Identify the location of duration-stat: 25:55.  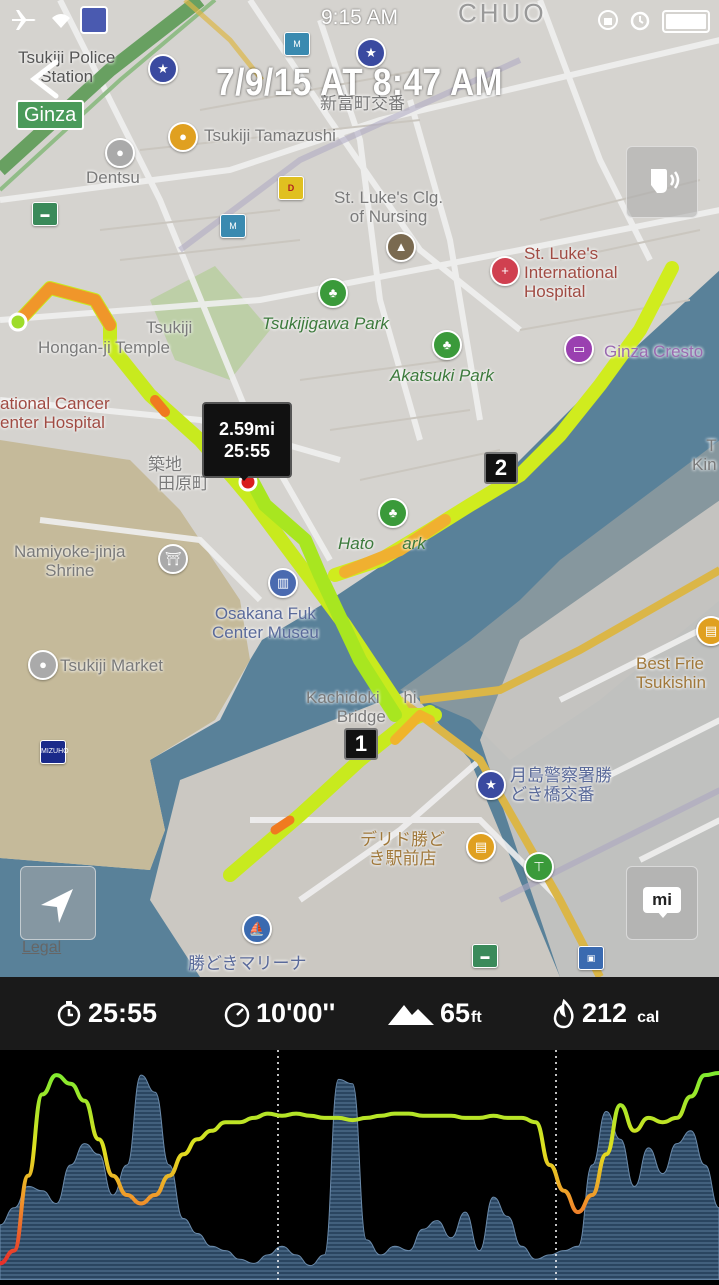
(106, 1013).